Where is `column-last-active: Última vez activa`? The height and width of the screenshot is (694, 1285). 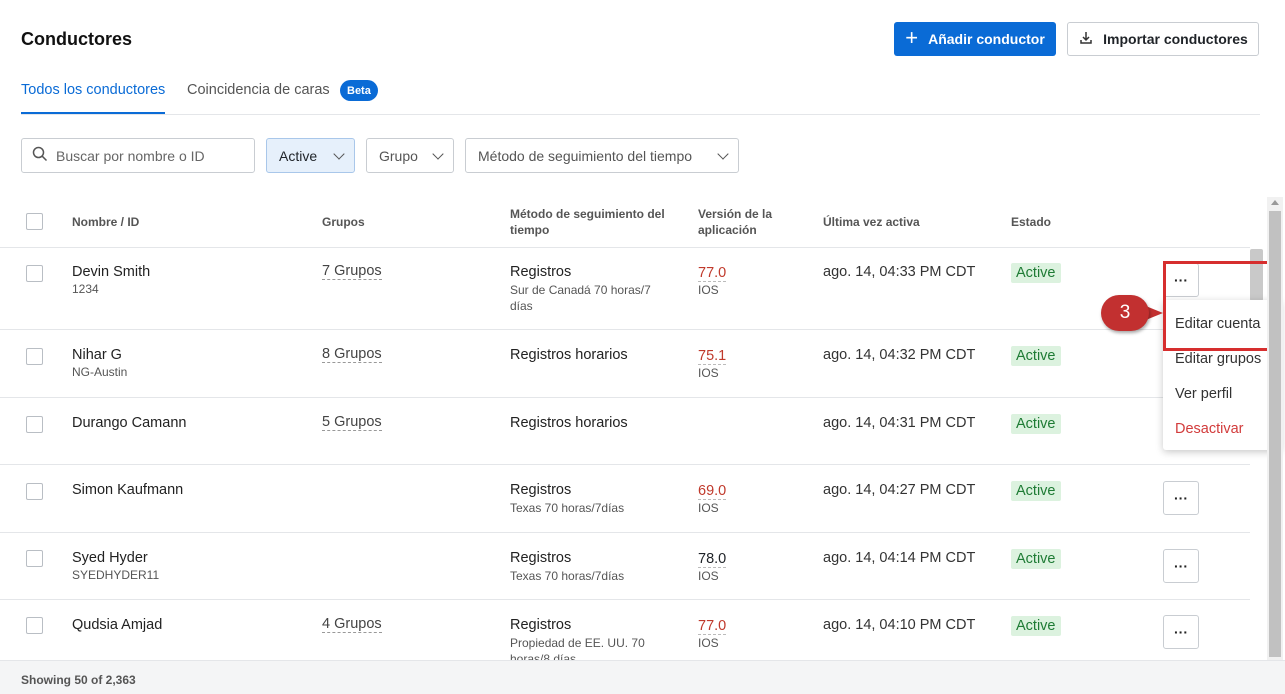 column-last-active: Última vez activa is located at coordinates (871, 222).